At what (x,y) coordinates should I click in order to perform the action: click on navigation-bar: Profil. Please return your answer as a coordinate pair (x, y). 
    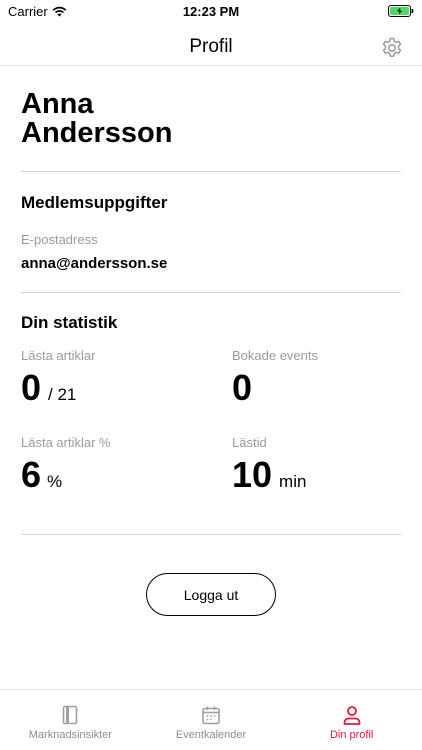
    Looking at the image, I should click on (211, 47).